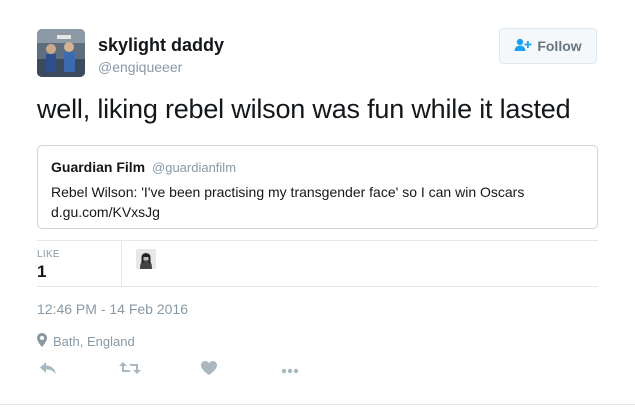  Describe the element at coordinates (42, 341) in the screenshot. I see `map-pin-icon` at that location.